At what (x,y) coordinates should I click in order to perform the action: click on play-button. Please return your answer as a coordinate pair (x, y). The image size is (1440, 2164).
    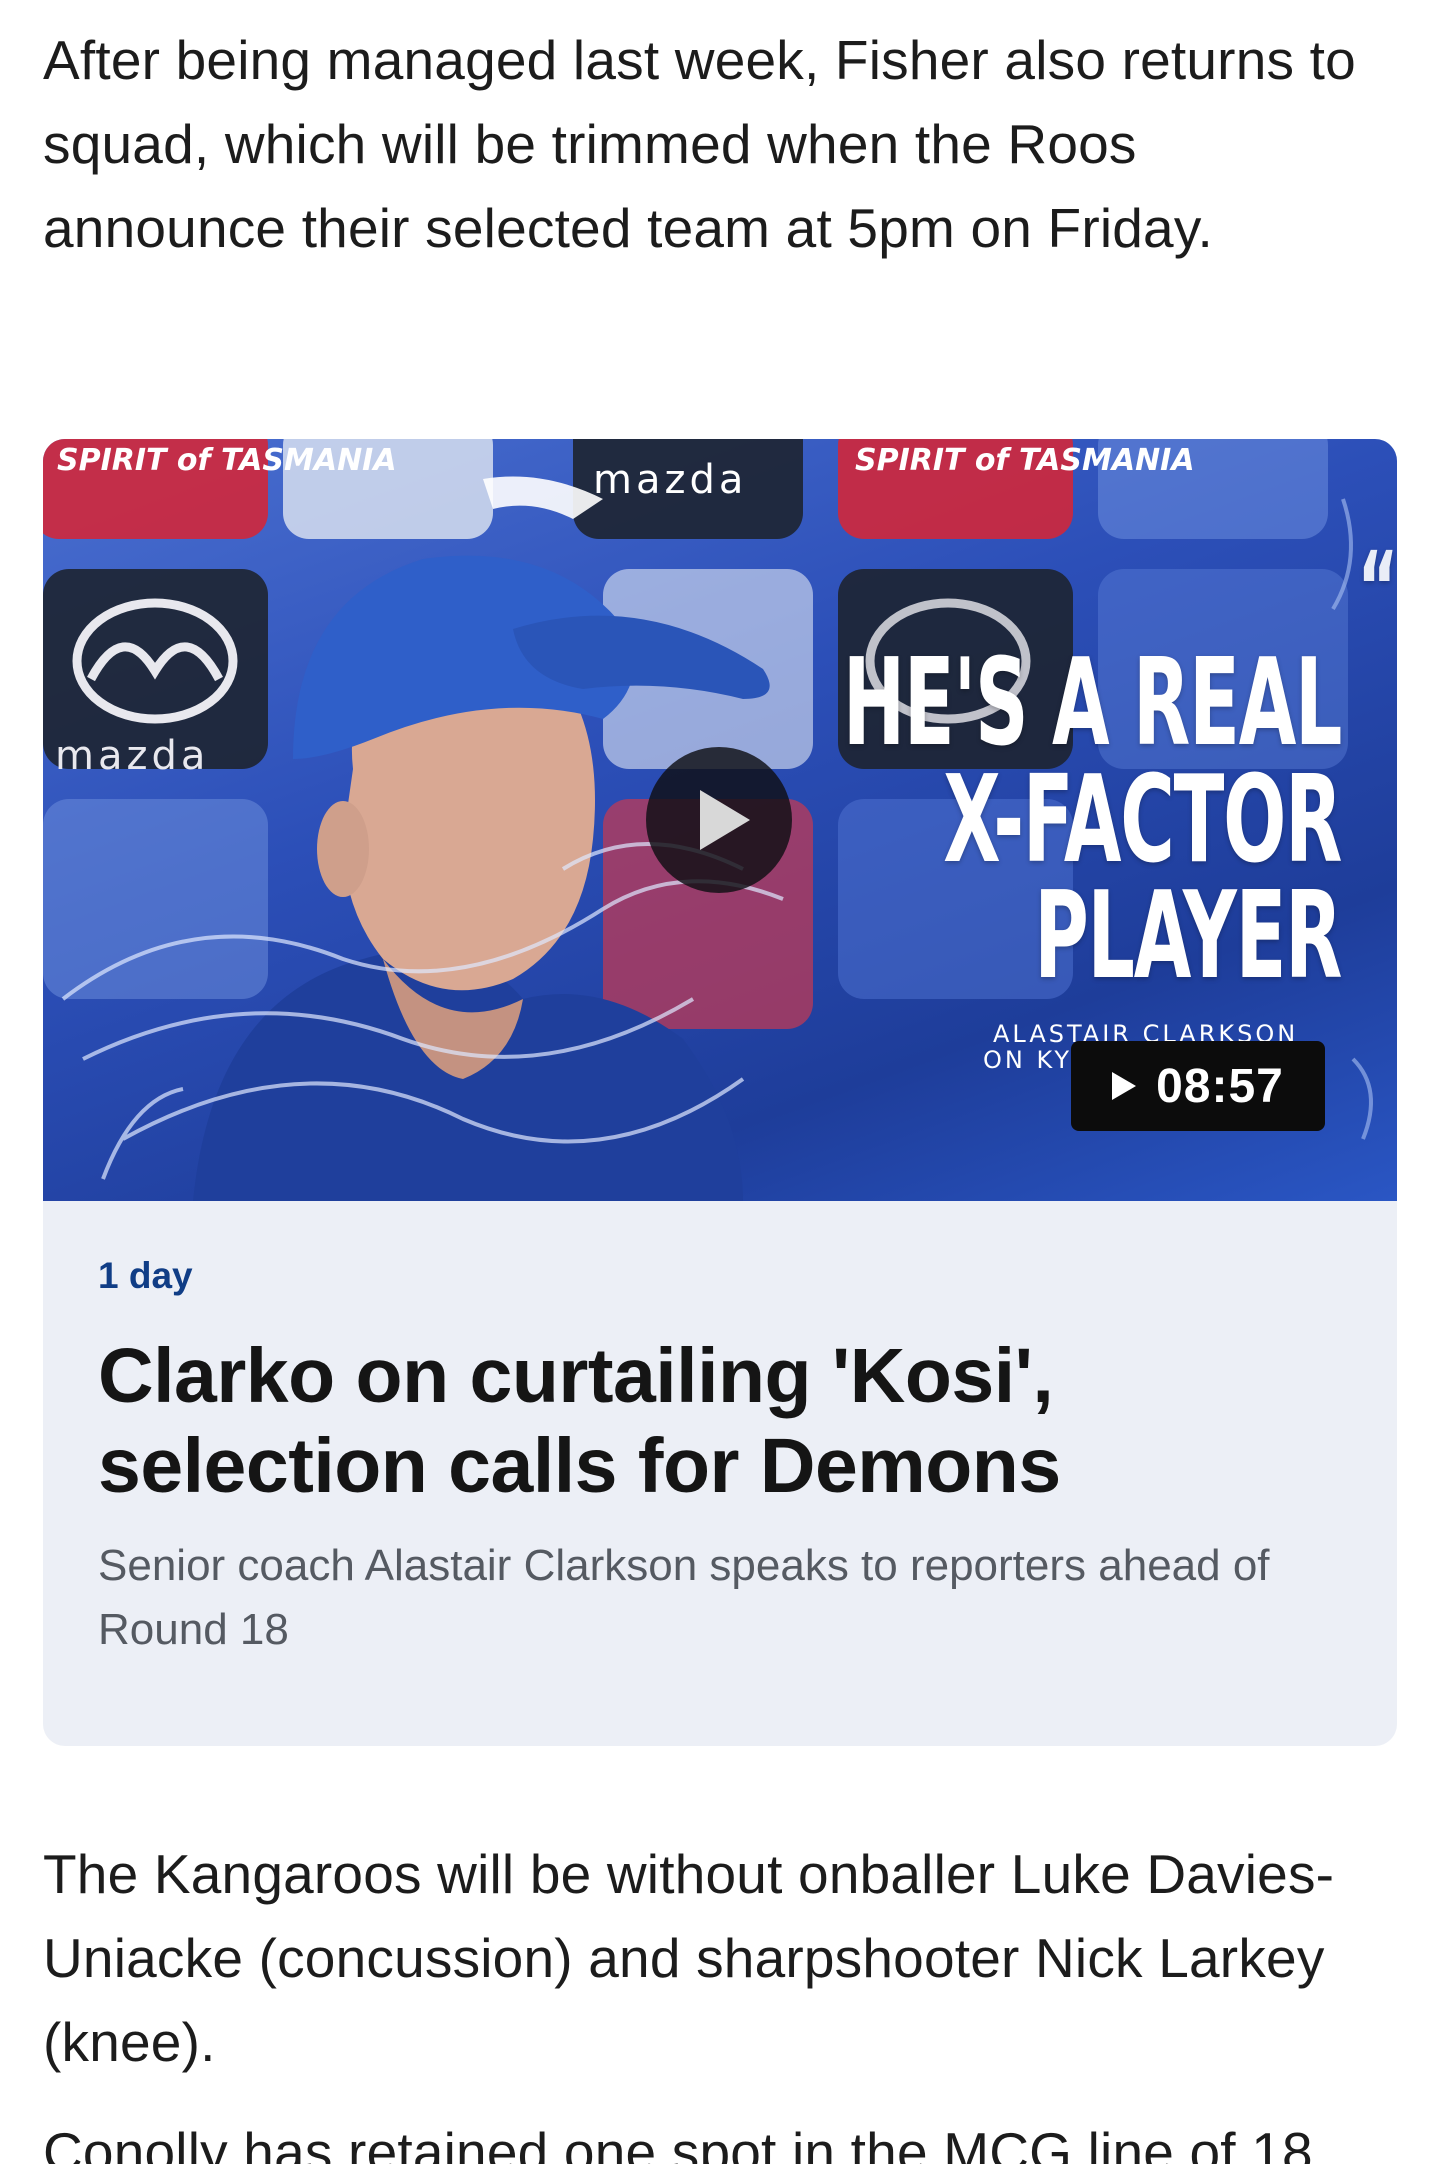
    Looking at the image, I should click on (719, 820).